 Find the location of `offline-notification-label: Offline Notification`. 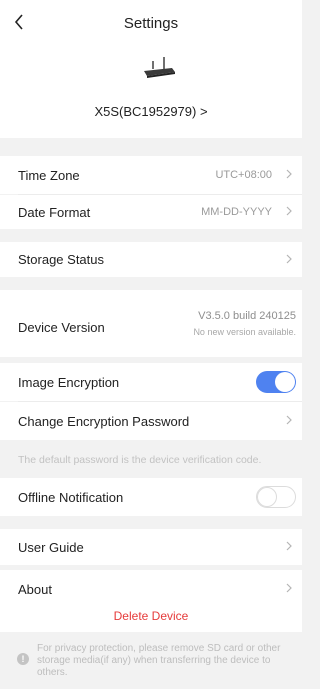

offline-notification-label: Offline Notification is located at coordinates (71, 497).